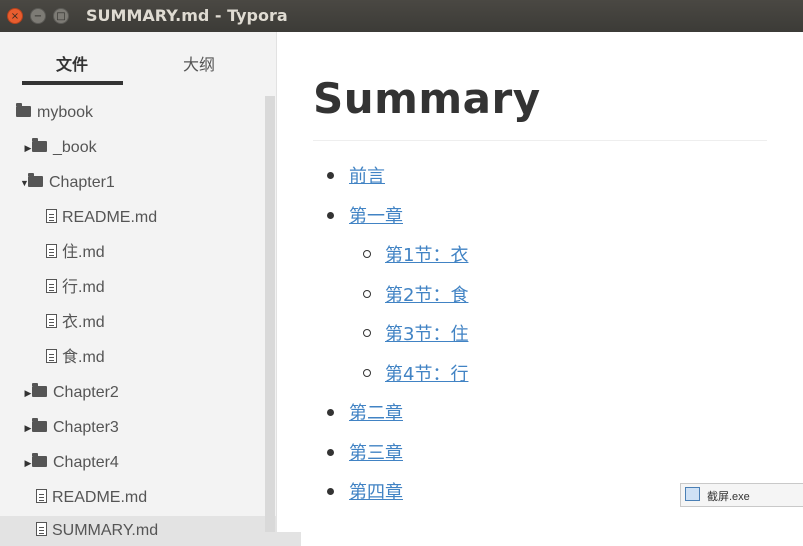 The image size is (803, 546). I want to click on link-section-1: 第1节：衣, so click(426, 255).